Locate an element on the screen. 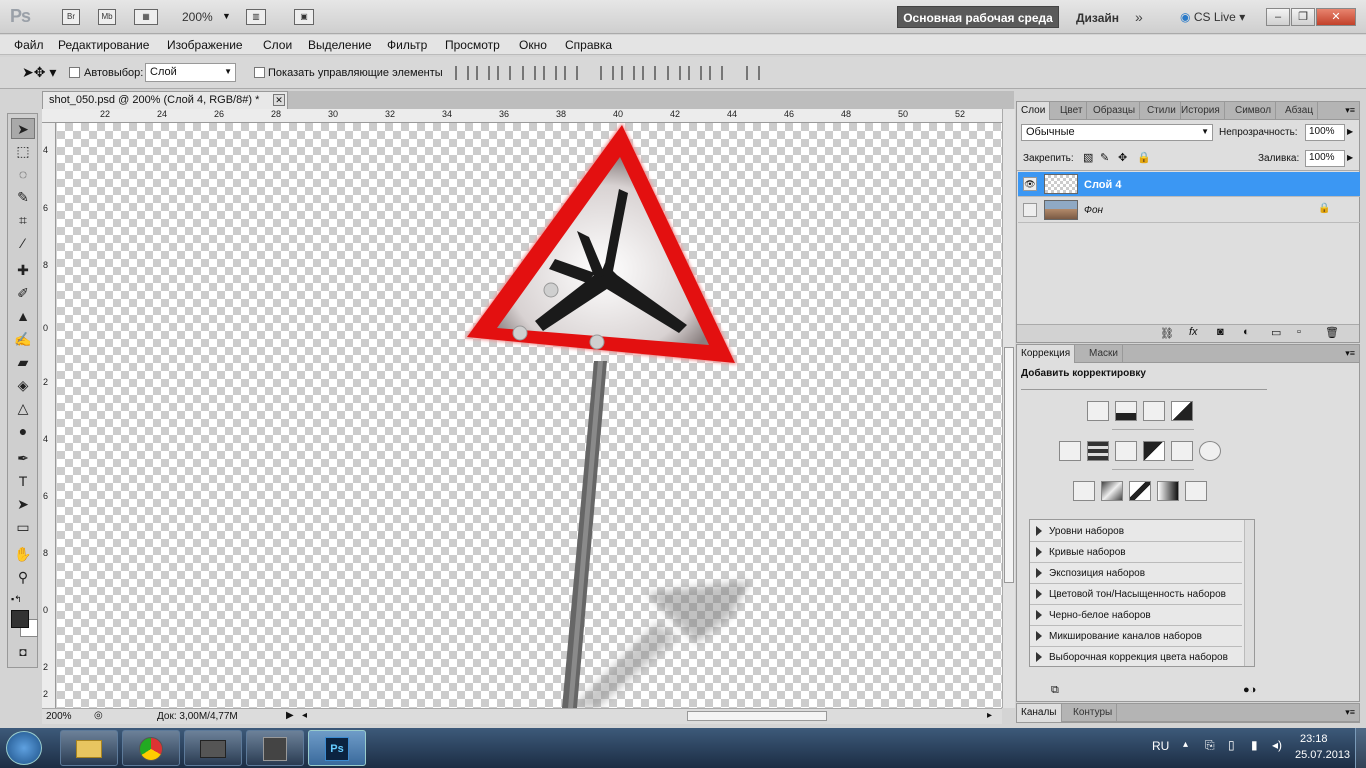 The width and height of the screenshot is (1366, 768). levels-icon is located at coordinates (1126, 411).